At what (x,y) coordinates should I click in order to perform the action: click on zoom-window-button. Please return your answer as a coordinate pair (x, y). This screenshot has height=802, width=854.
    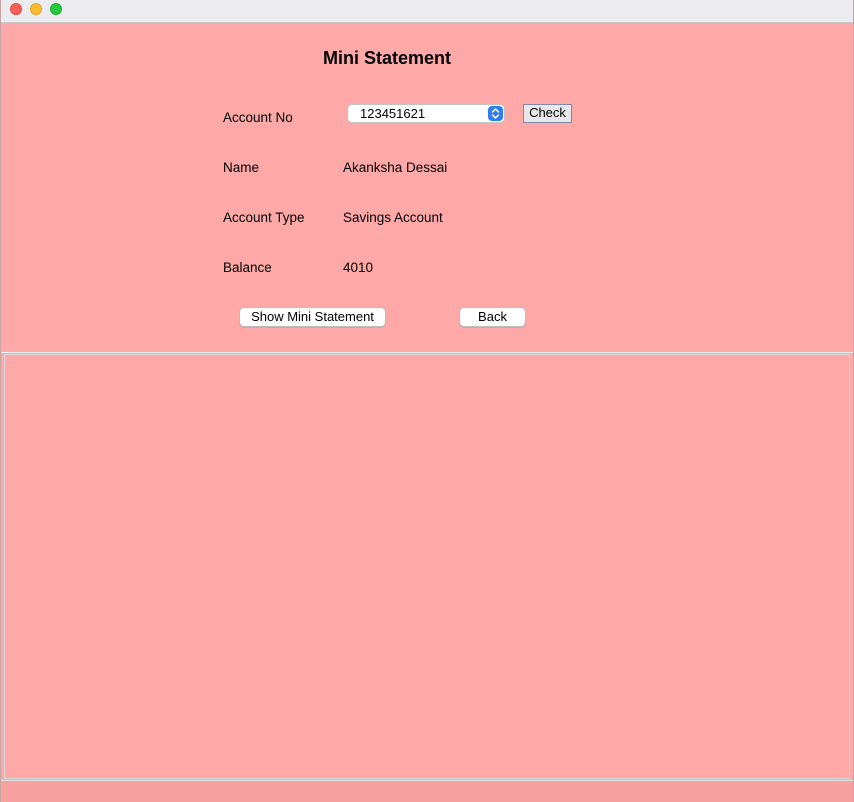
    Looking at the image, I should click on (56, 9).